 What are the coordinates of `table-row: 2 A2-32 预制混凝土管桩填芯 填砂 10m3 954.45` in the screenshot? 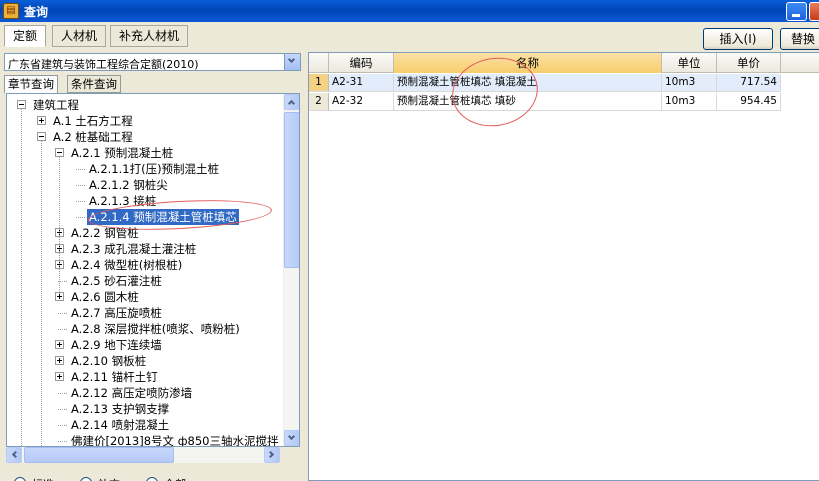 It's located at (545, 102).